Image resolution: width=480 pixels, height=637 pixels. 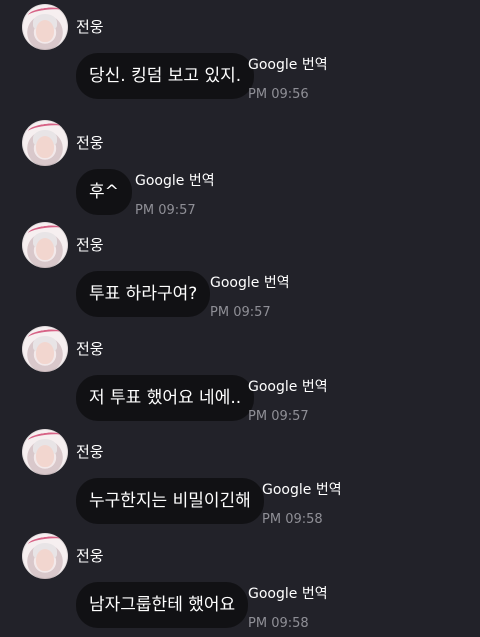 What do you see at coordinates (165, 398) in the screenshot?
I see `message-bubble: 저 투표 했어요 네에..` at bounding box center [165, 398].